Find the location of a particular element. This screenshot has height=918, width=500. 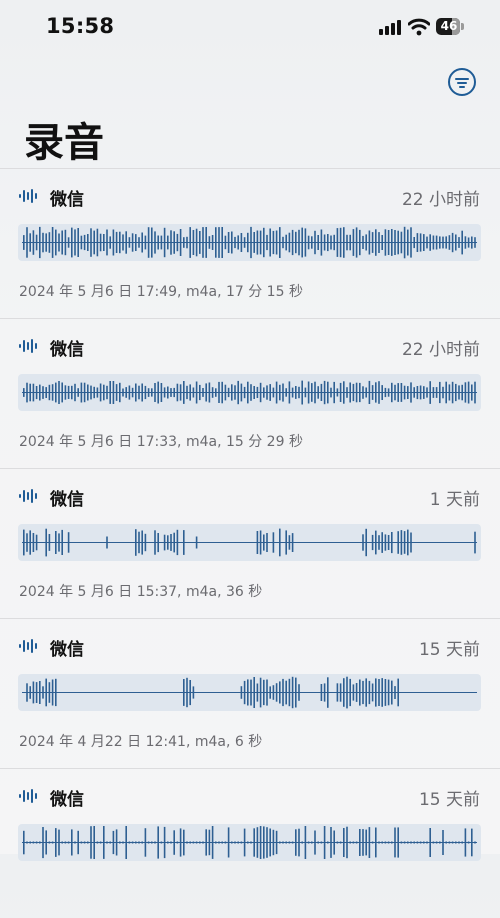

recording-meta: 2024 年 4 月22 日 12:41, m4a, 6 秒 is located at coordinates (141, 742).